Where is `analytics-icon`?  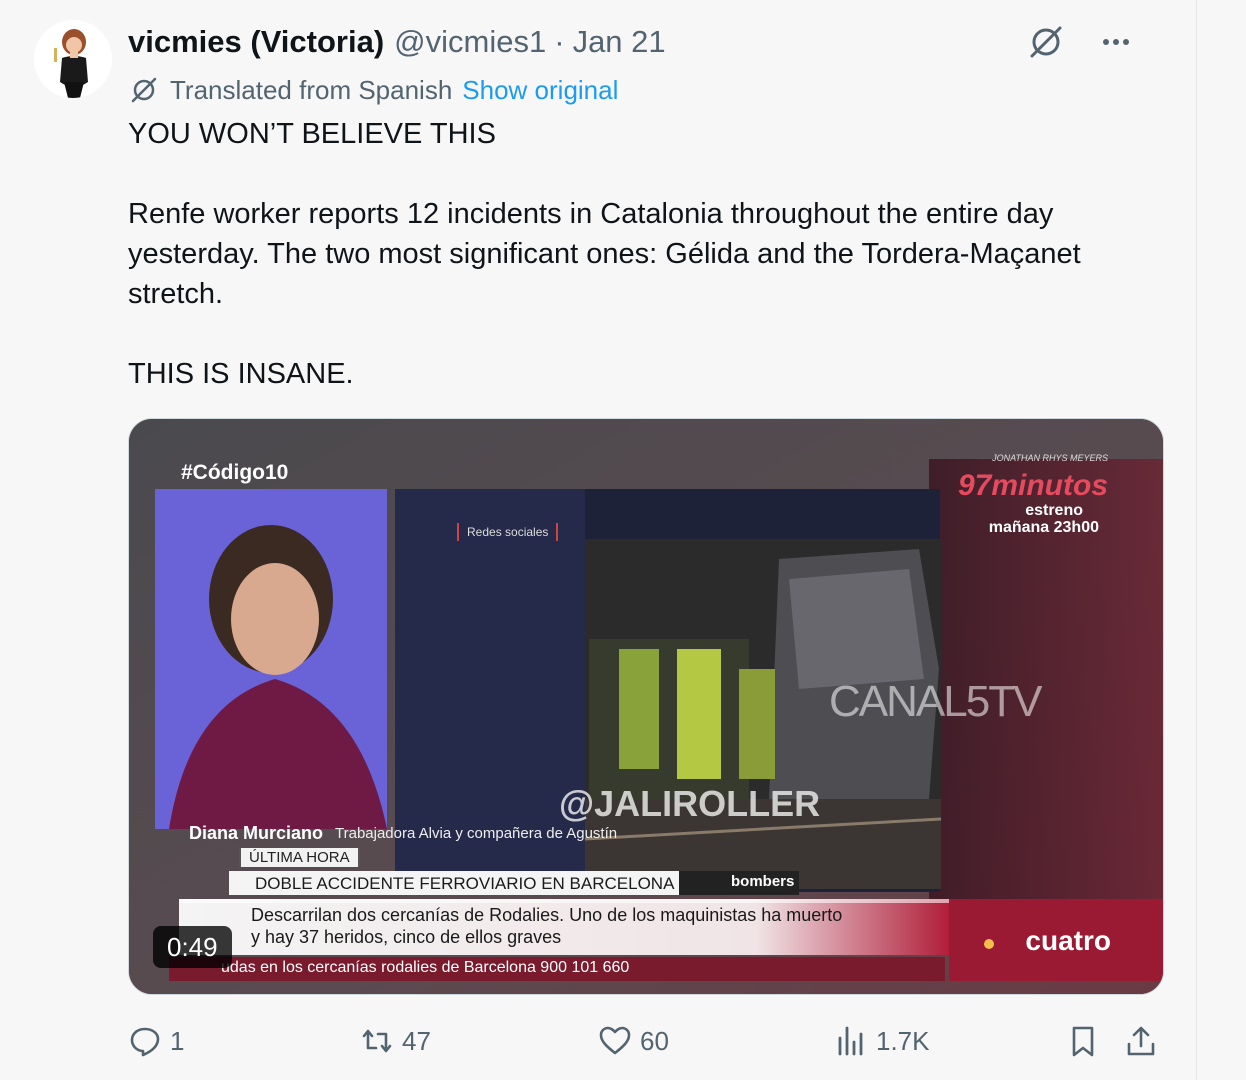 analytics-icon is located at coordinates (850, 1041).